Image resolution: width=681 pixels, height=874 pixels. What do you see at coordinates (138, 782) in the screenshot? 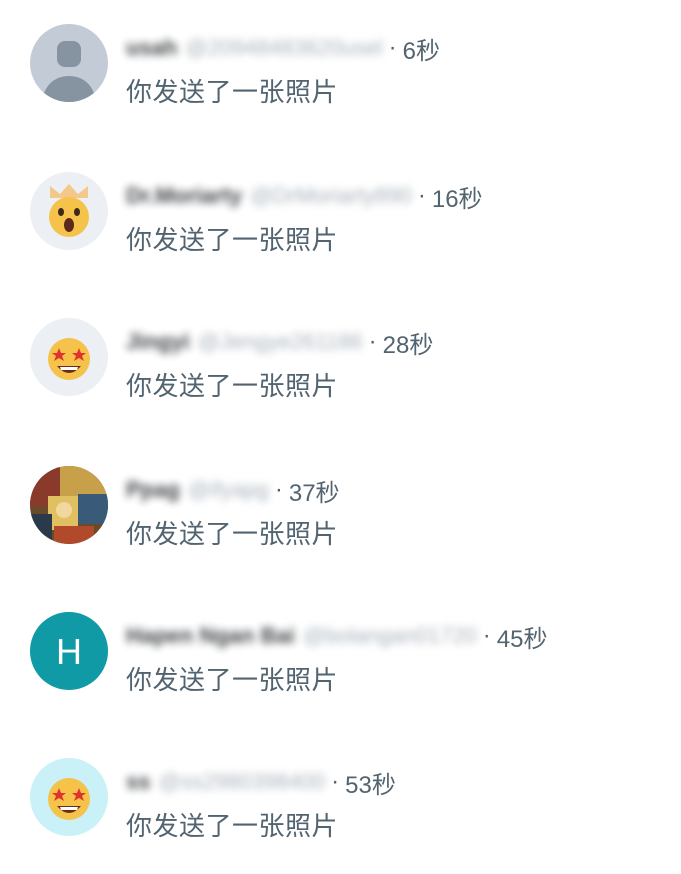
I see `user-display-name: ss` at bounding box center [138, 782].